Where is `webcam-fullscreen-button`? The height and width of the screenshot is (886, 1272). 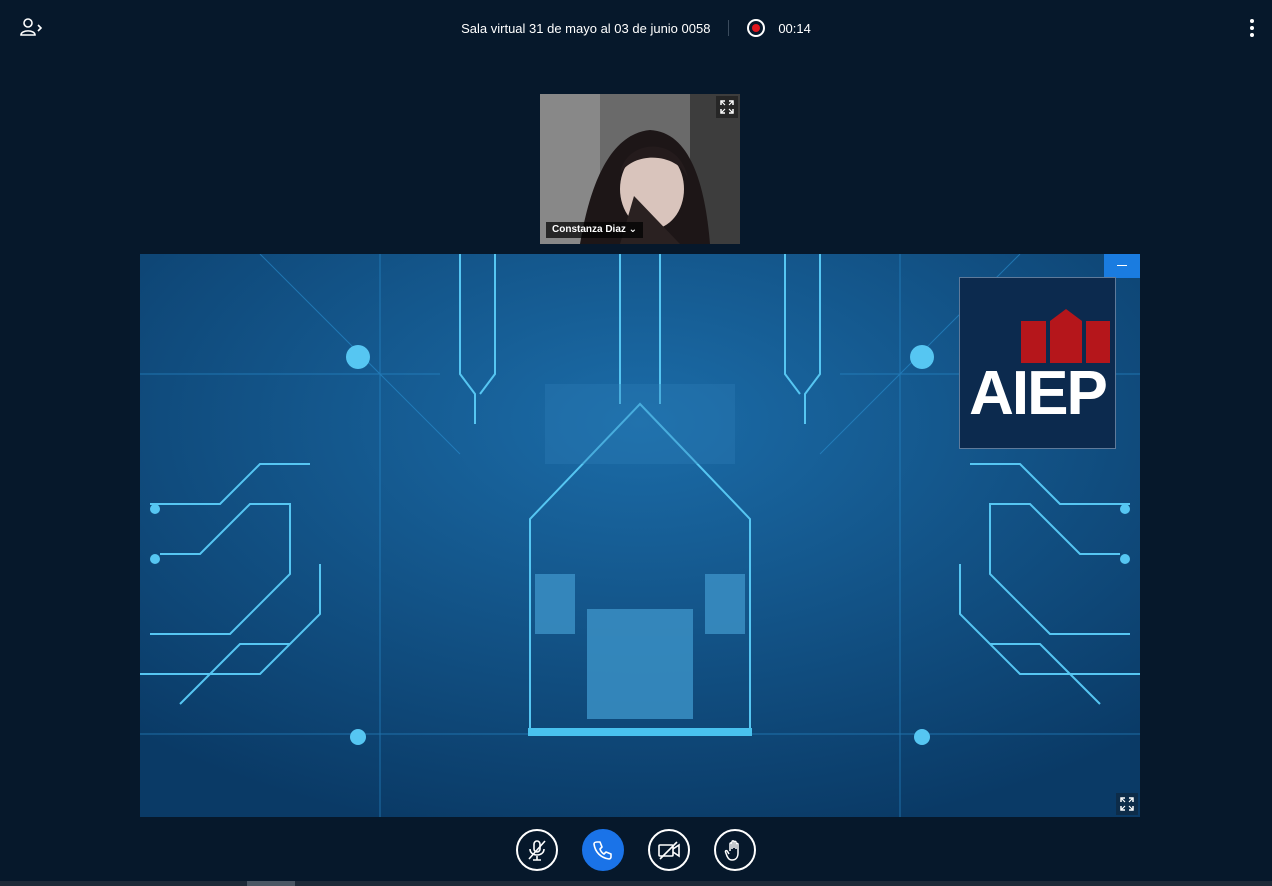 webcam-fullscreen-button is located at coordinates (727, 107).